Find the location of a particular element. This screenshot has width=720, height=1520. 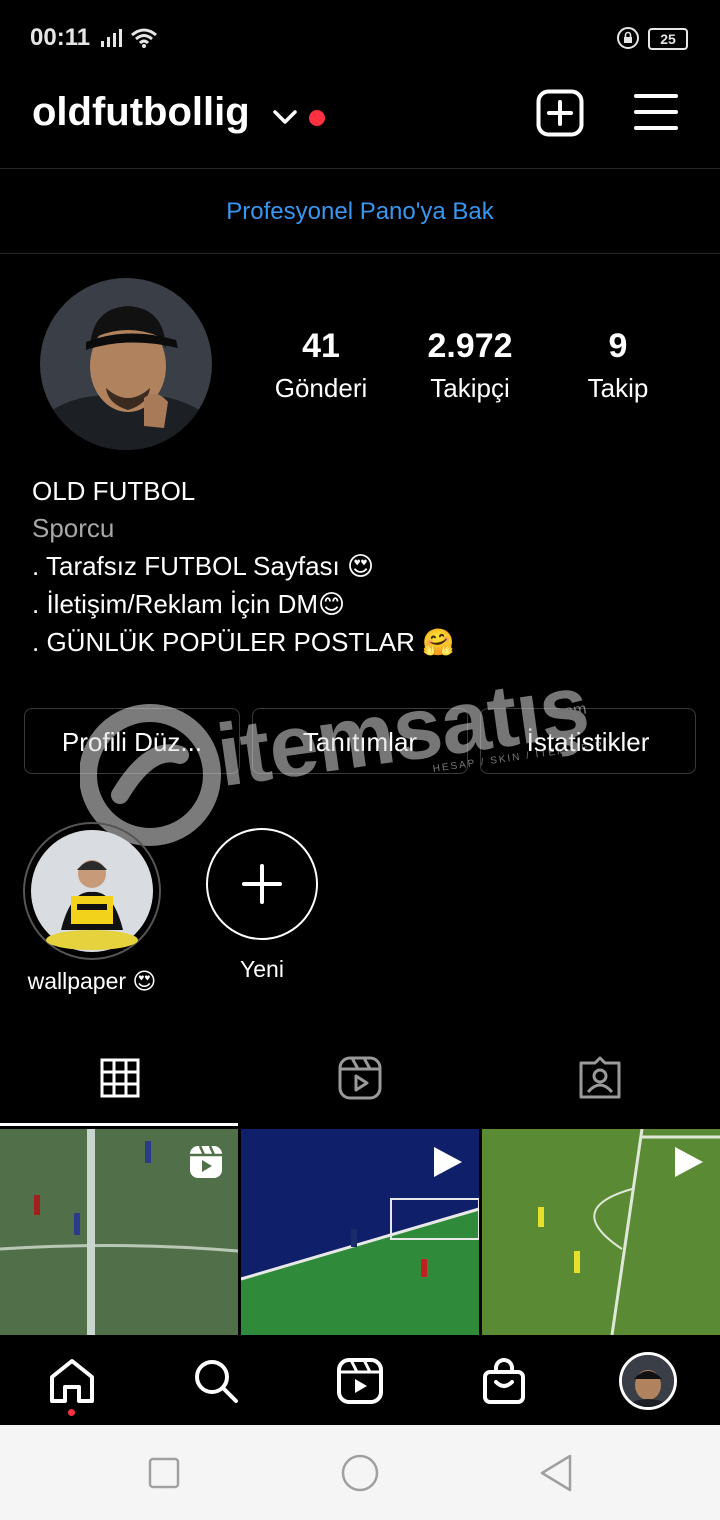

highlight-label: Yeni is located at coordinates (262, 969).